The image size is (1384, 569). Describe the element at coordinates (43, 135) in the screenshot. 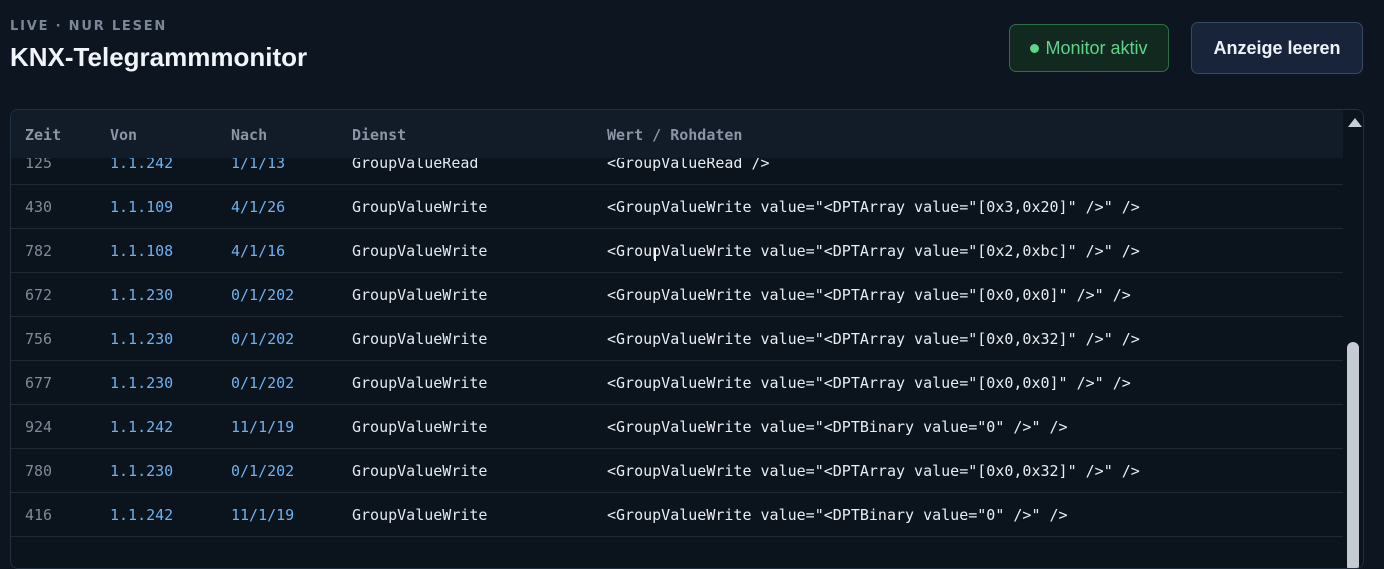

I see `column-header-time: Zeit` at that location.